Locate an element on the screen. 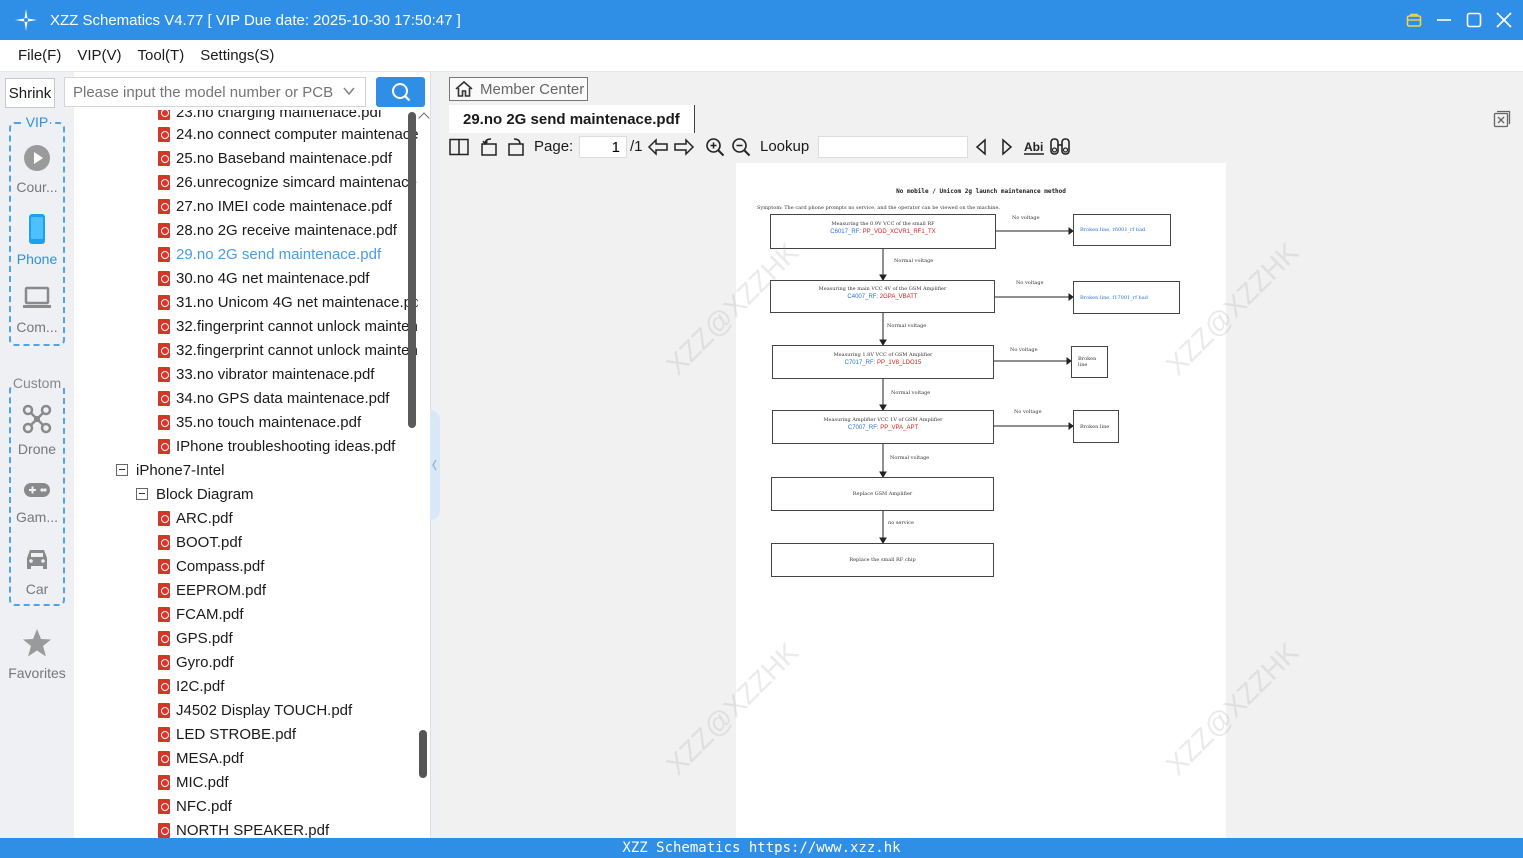  tree-file-item: MESA.pdf is located at coordinates (201, 758).